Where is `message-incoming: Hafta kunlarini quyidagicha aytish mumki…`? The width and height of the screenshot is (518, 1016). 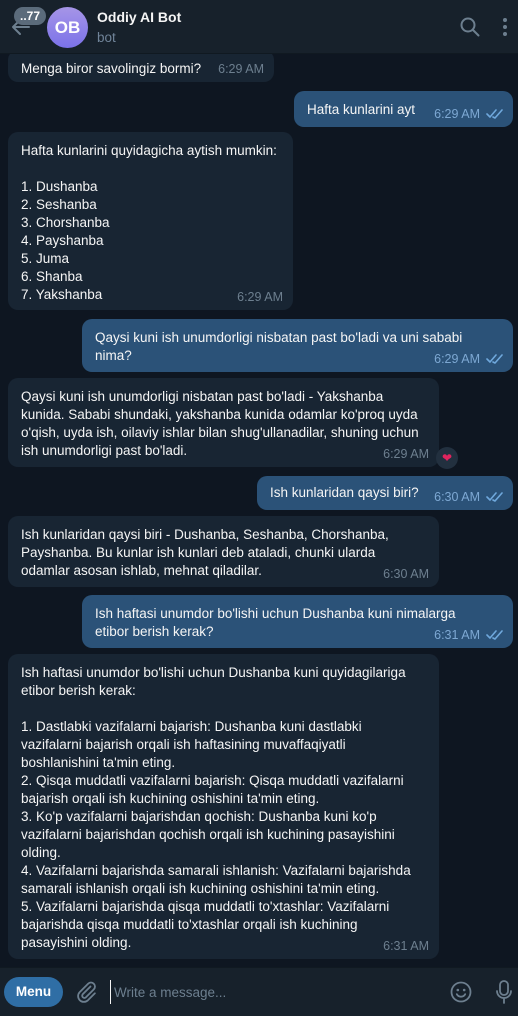
message-incoming: Hafta kunlarini quyidagicha aytish mumki… is located at coordinates (150, 221).